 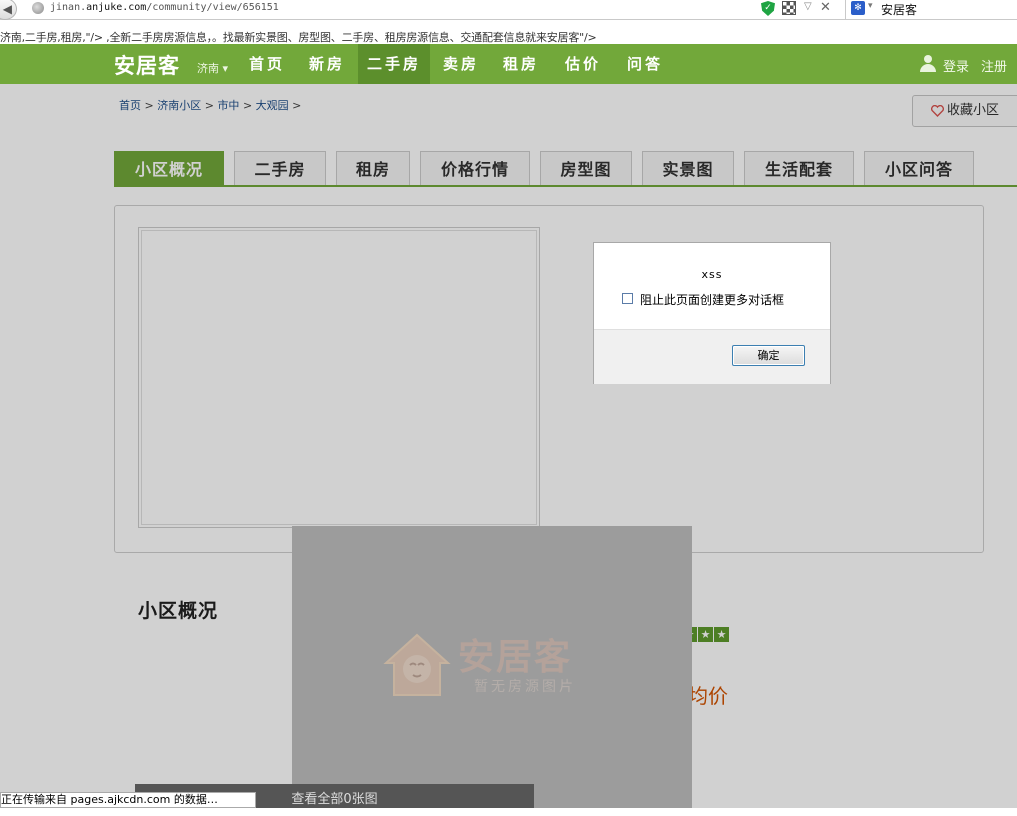 I want to click on url-path: /community/view/656151, so click(x=212, y=7).